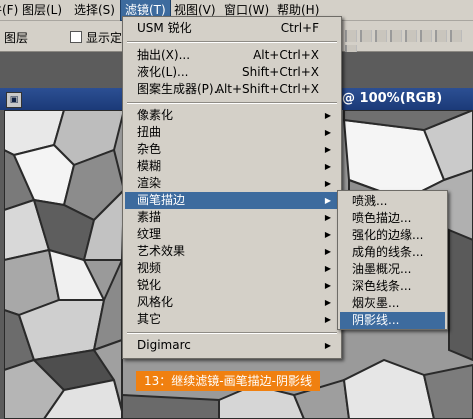 Image resolution: width=473 pixels, height=419 pixels. I want to click on menu-item-label: 模糊, so click(149, 166).